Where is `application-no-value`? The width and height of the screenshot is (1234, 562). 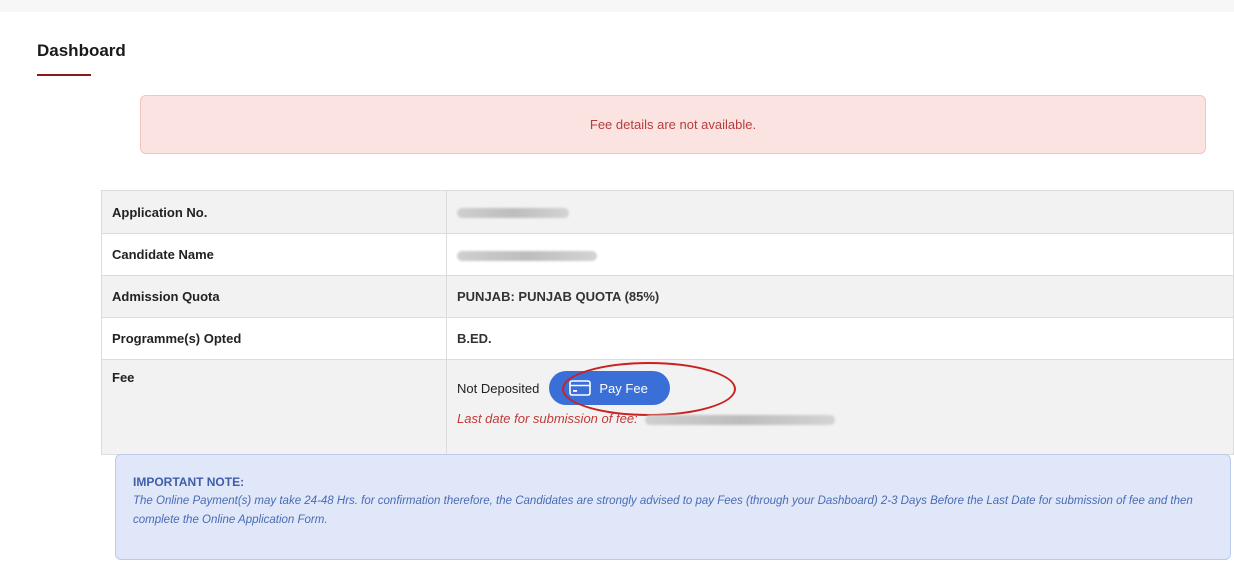
application-no-value is located at coordinates (840, 212).